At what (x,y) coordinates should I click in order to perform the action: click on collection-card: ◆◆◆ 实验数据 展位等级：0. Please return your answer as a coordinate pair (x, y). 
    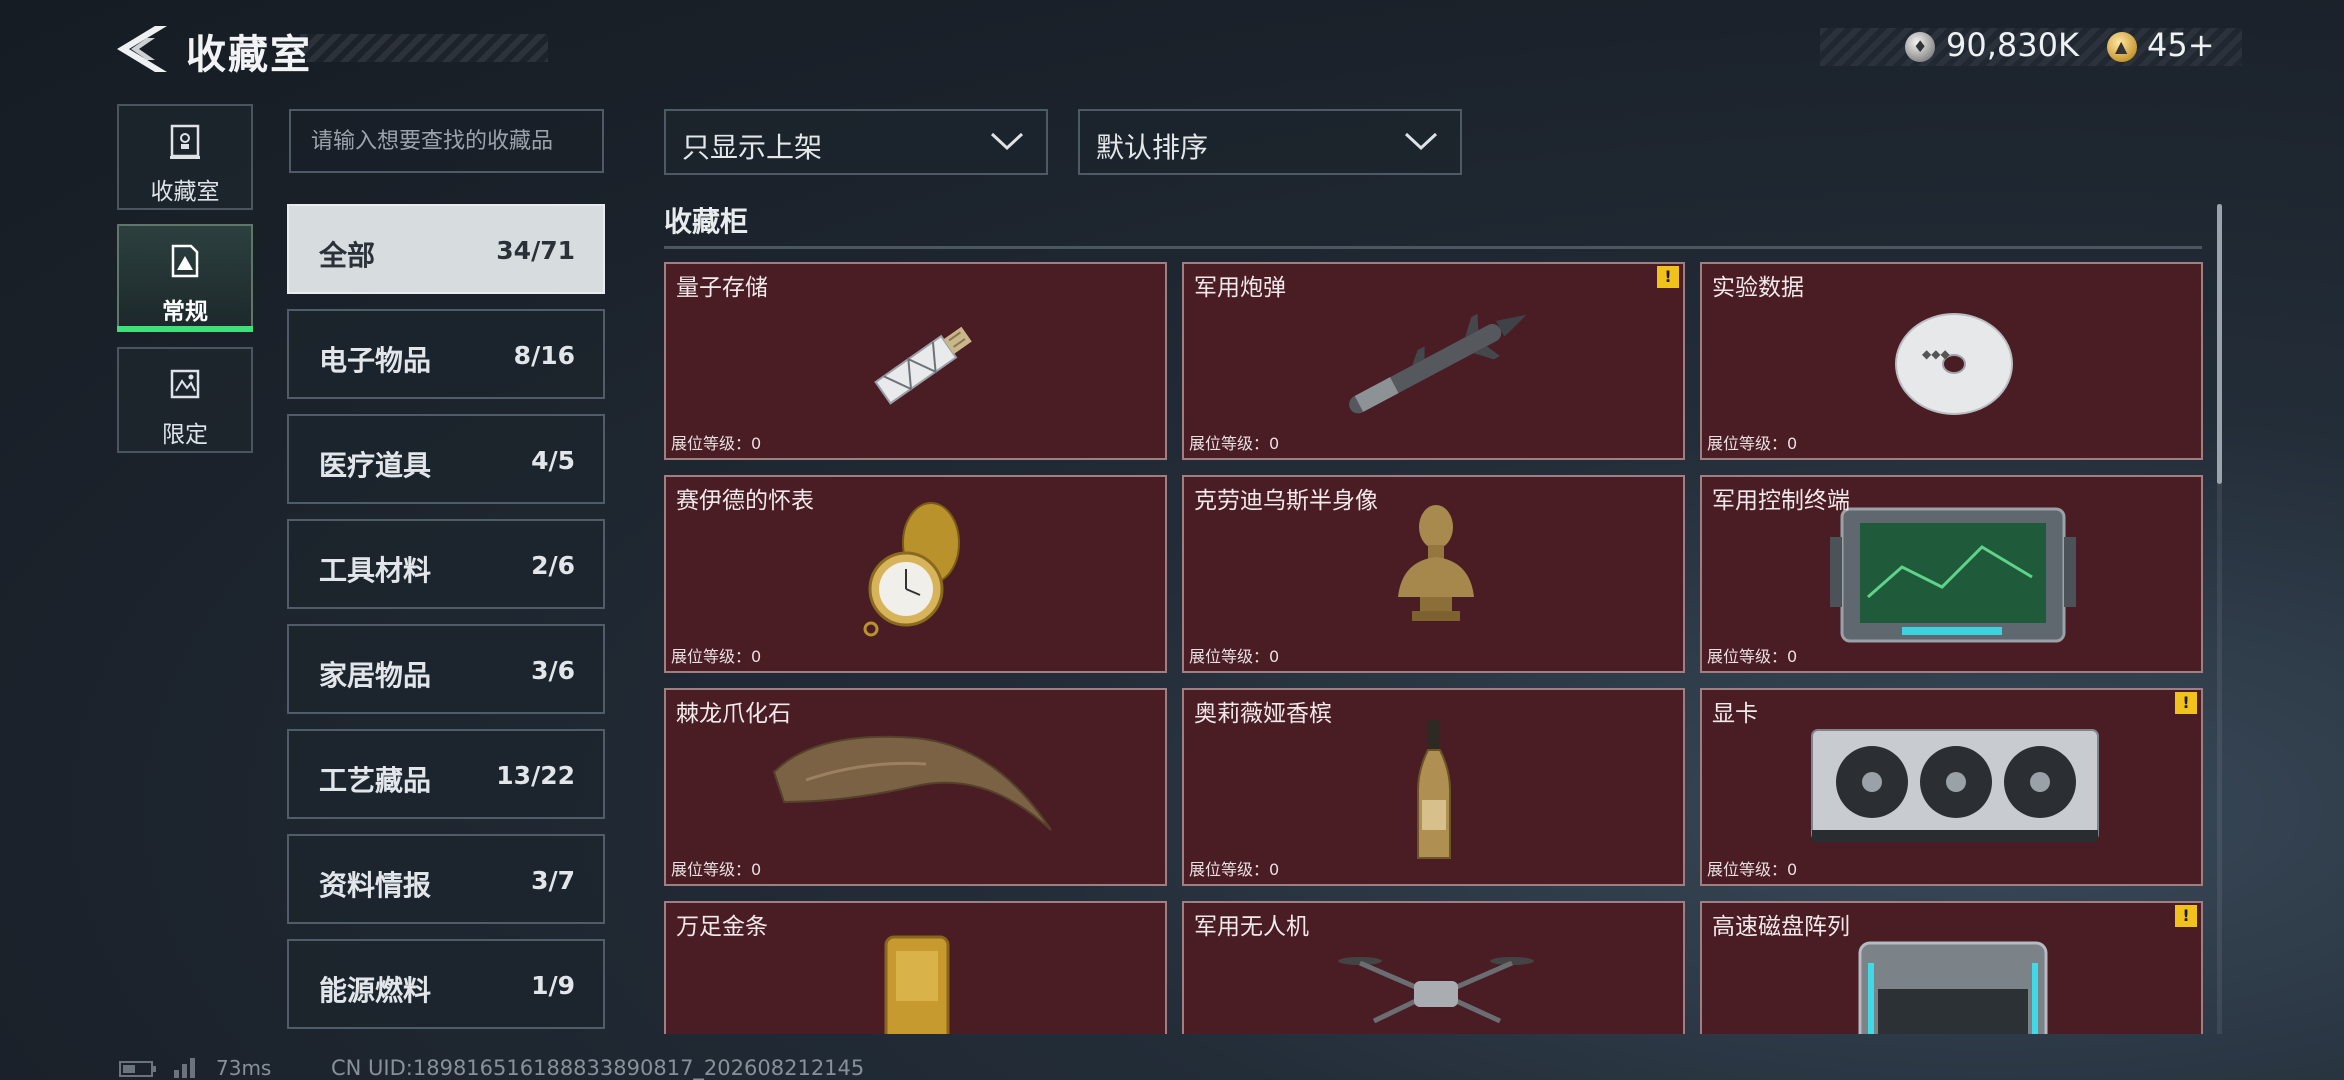
    Looking at the image, I should click on (1951, 361).